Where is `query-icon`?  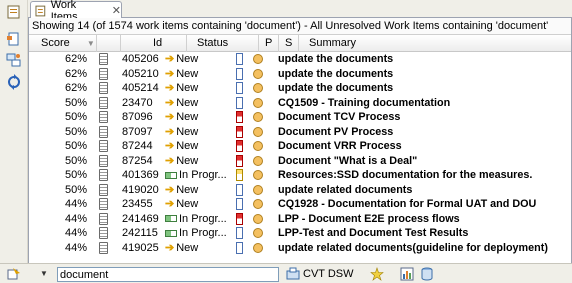 query-icon is located at coordinates (14, 274).